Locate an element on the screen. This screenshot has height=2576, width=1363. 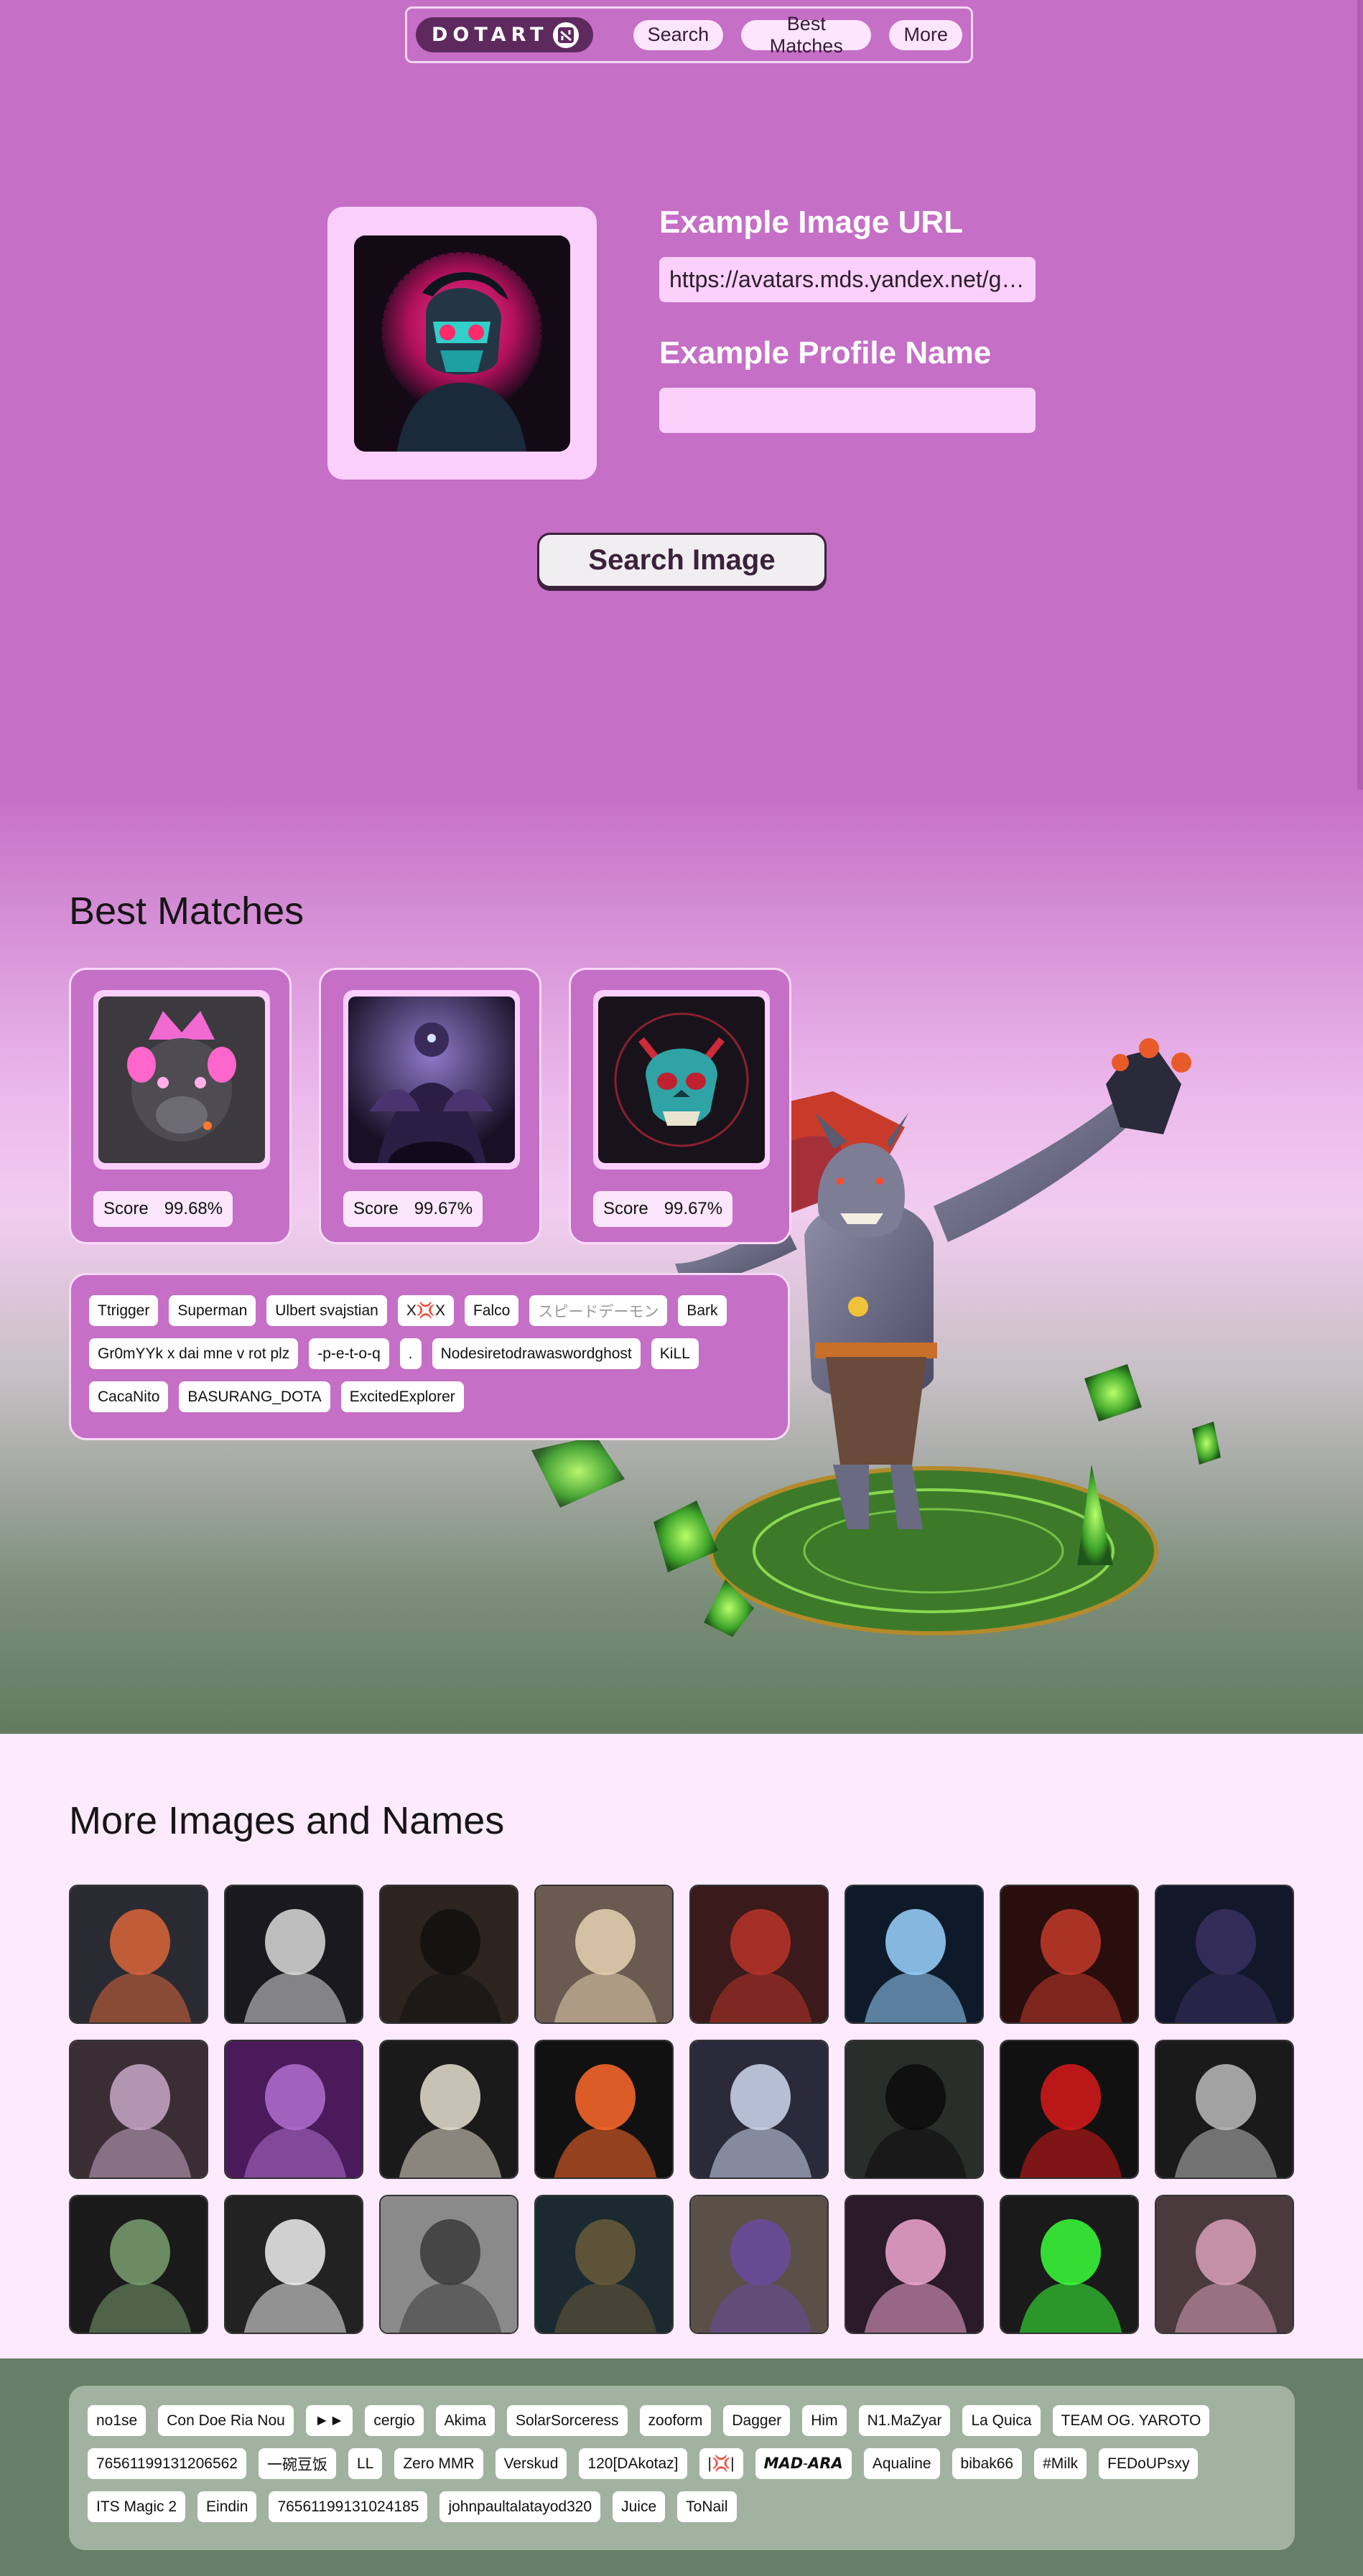
name-chip: BASURANG_DOTA is located at coordinates (254, 1396).